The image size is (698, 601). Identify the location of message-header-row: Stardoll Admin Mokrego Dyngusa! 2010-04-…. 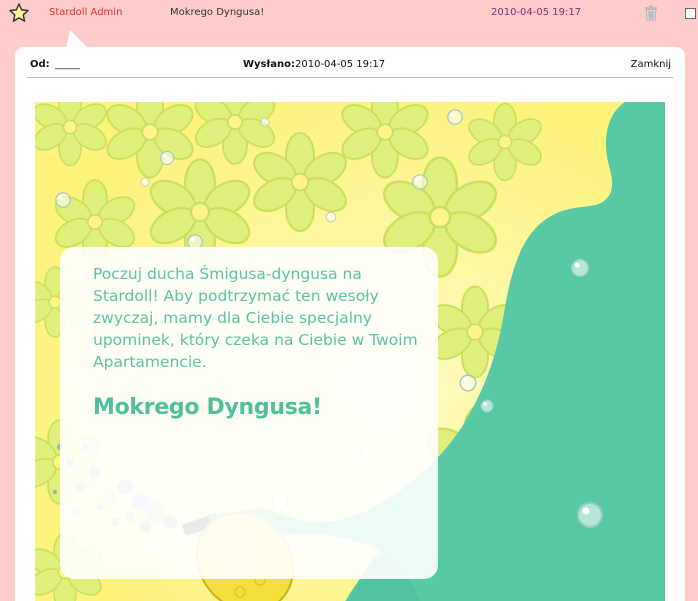
(349, 14).